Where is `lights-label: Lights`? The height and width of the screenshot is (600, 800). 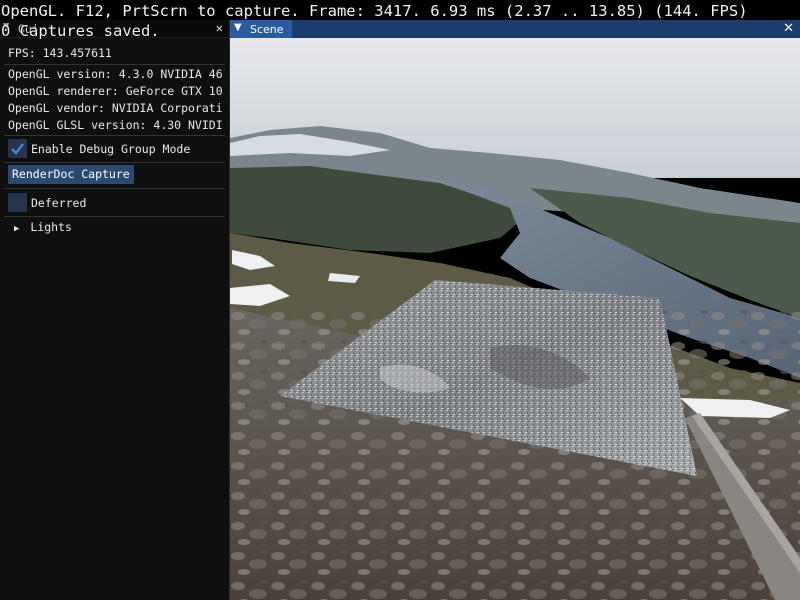
lights-label: Lights is located at coordinates (51, 227).